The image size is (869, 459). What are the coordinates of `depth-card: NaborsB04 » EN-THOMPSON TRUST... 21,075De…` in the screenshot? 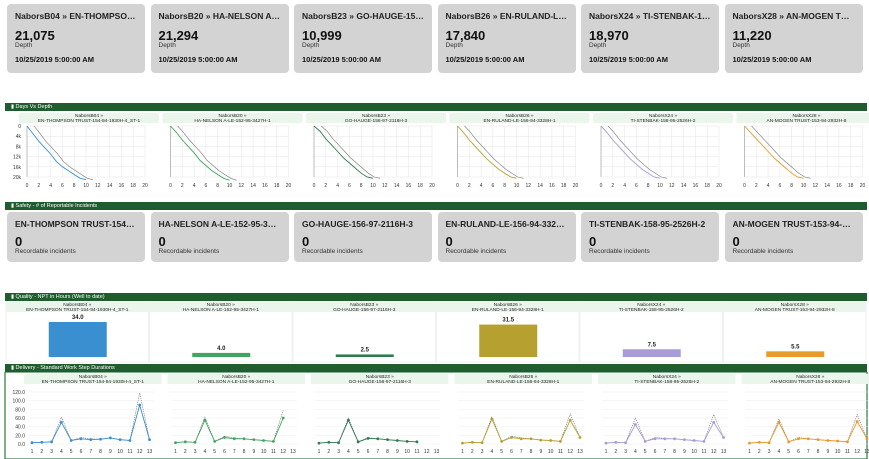 It's located at (76, 38).